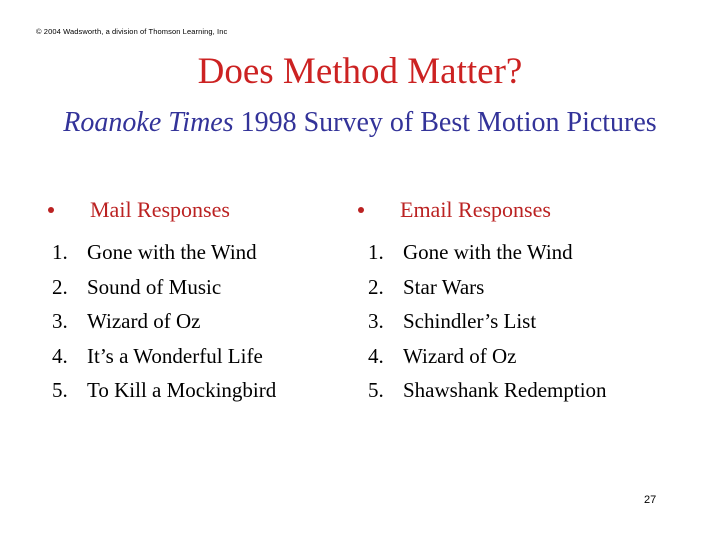  I want to click on heading-email-responses: Email Responses, so click(520, 210).